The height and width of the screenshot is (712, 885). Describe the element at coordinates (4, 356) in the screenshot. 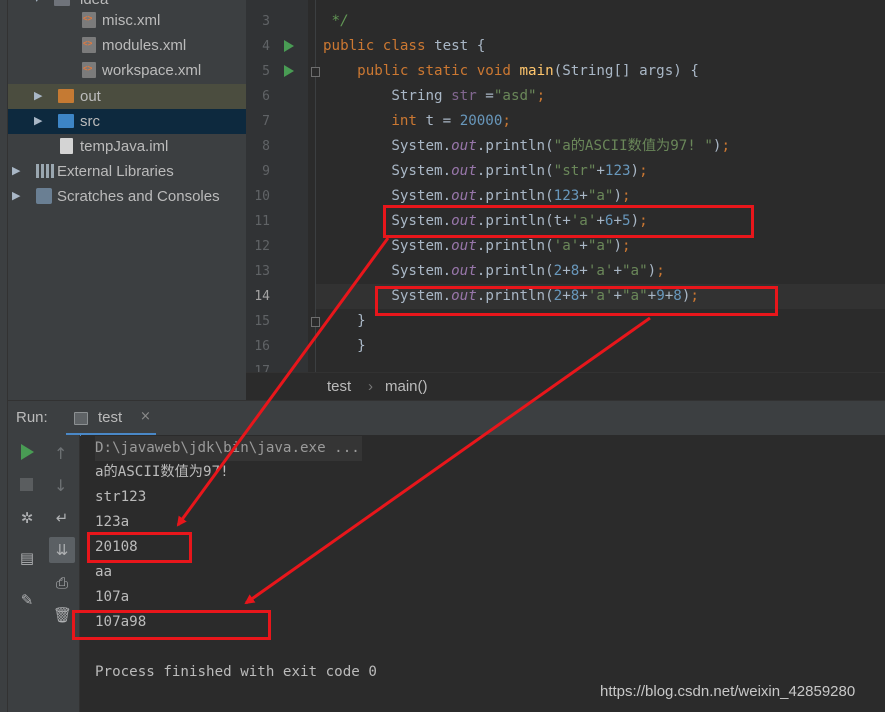

I see `left-tool-strip` at that location.